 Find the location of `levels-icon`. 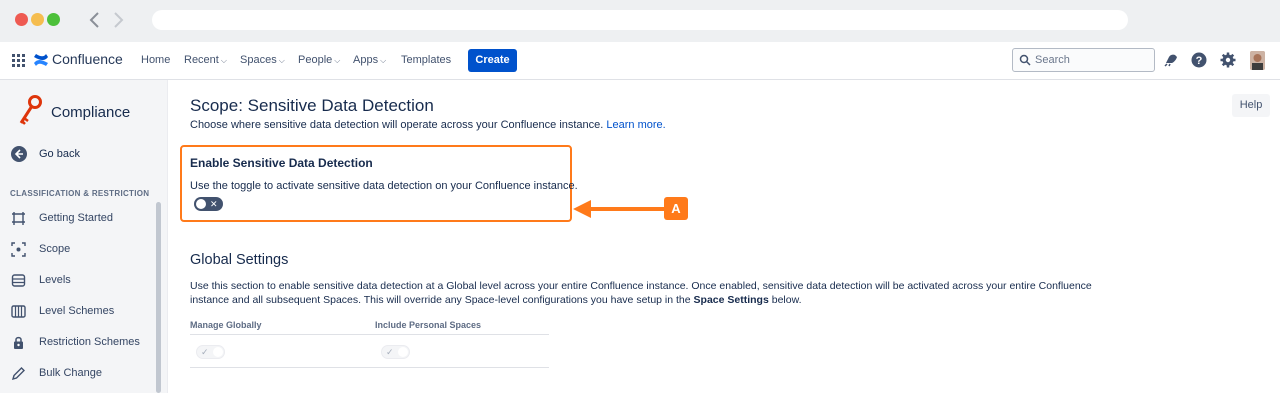

levels-icon is located at coordinates (18, 280).